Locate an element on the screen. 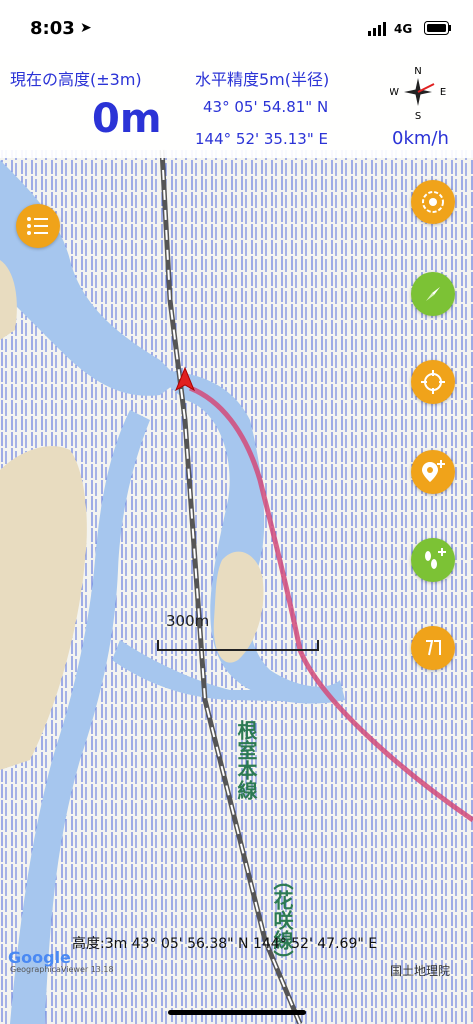 This screenshot has width=473, height=1024. compass-rose-icon: N E S W is located at coordinates (418, 92).